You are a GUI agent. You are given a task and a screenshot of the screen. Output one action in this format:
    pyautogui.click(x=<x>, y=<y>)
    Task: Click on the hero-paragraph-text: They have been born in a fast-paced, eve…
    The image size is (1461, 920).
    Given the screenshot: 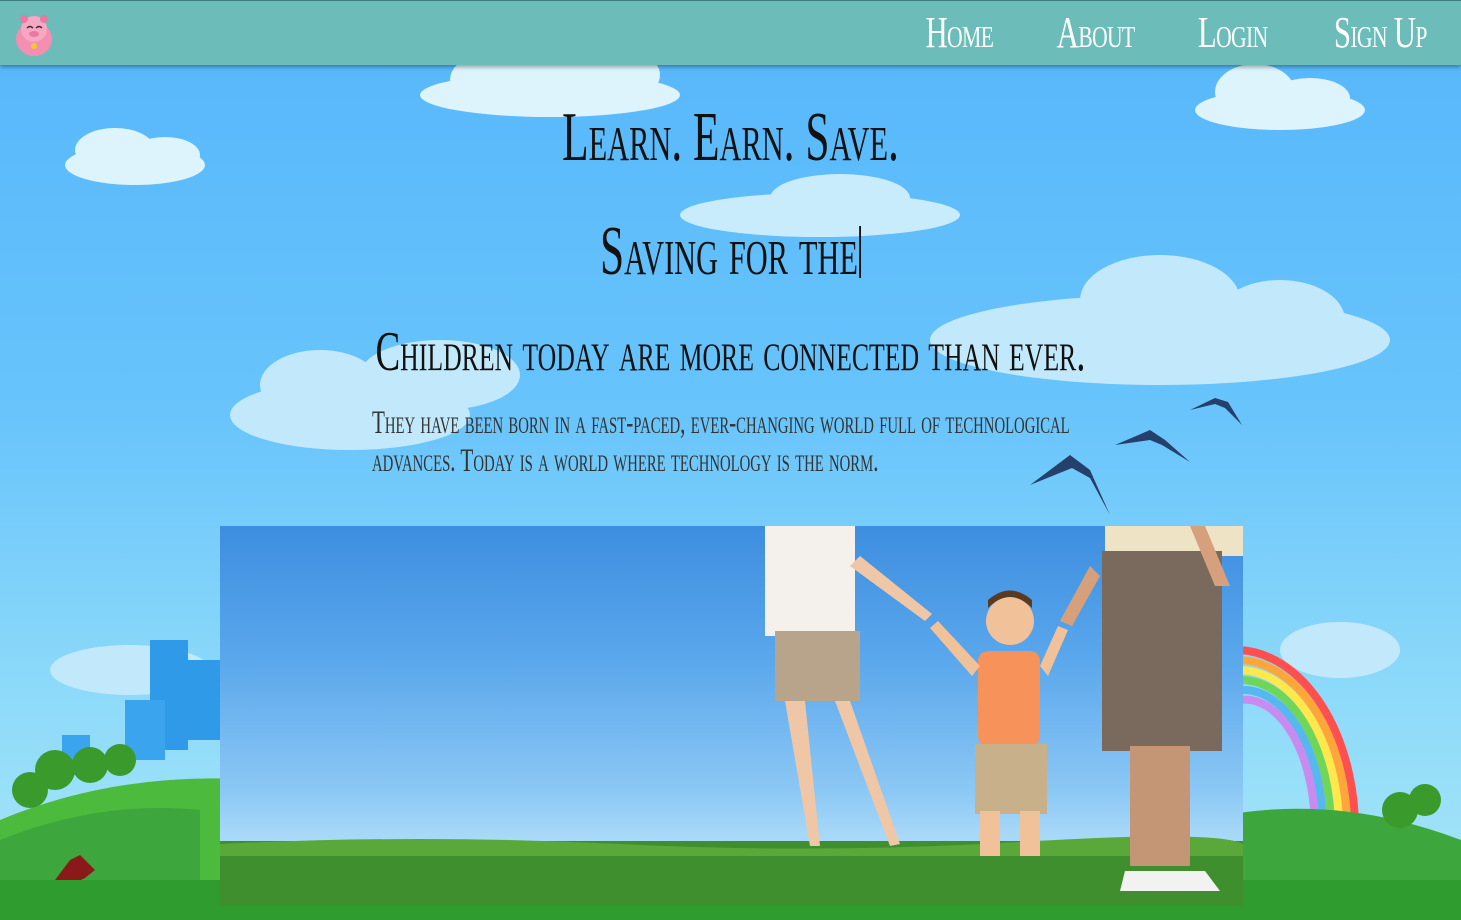 What is the action you would take?
    pyautogui.click(x=721, y=442)
    